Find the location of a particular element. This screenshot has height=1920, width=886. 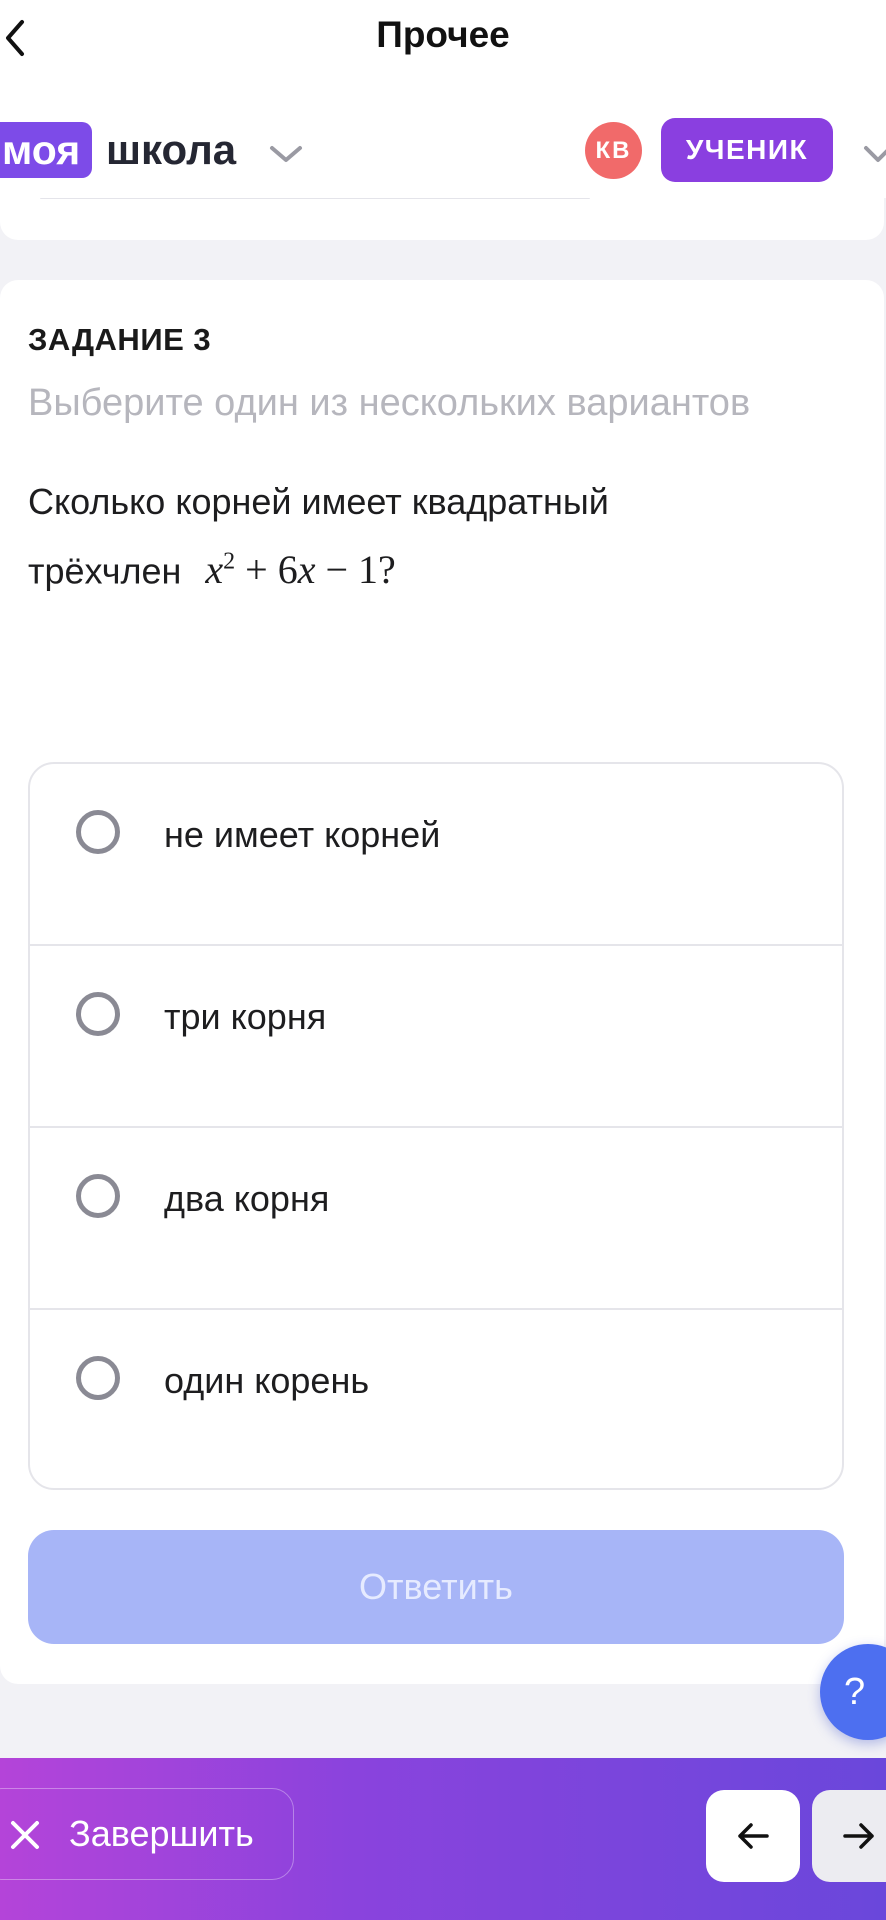

option-item: три корня is located at coordinates (436, 1037).